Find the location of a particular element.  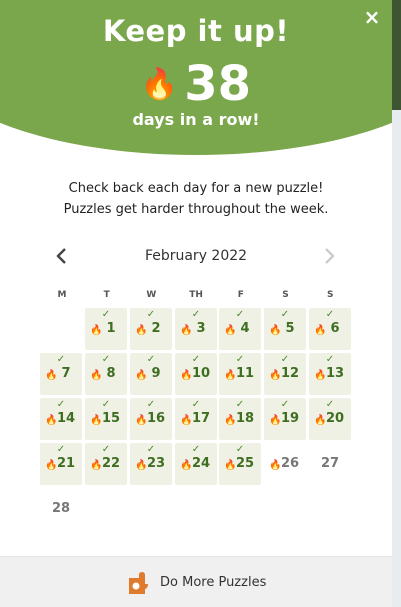

day-number: 1 is located at coordinates (111, 328).